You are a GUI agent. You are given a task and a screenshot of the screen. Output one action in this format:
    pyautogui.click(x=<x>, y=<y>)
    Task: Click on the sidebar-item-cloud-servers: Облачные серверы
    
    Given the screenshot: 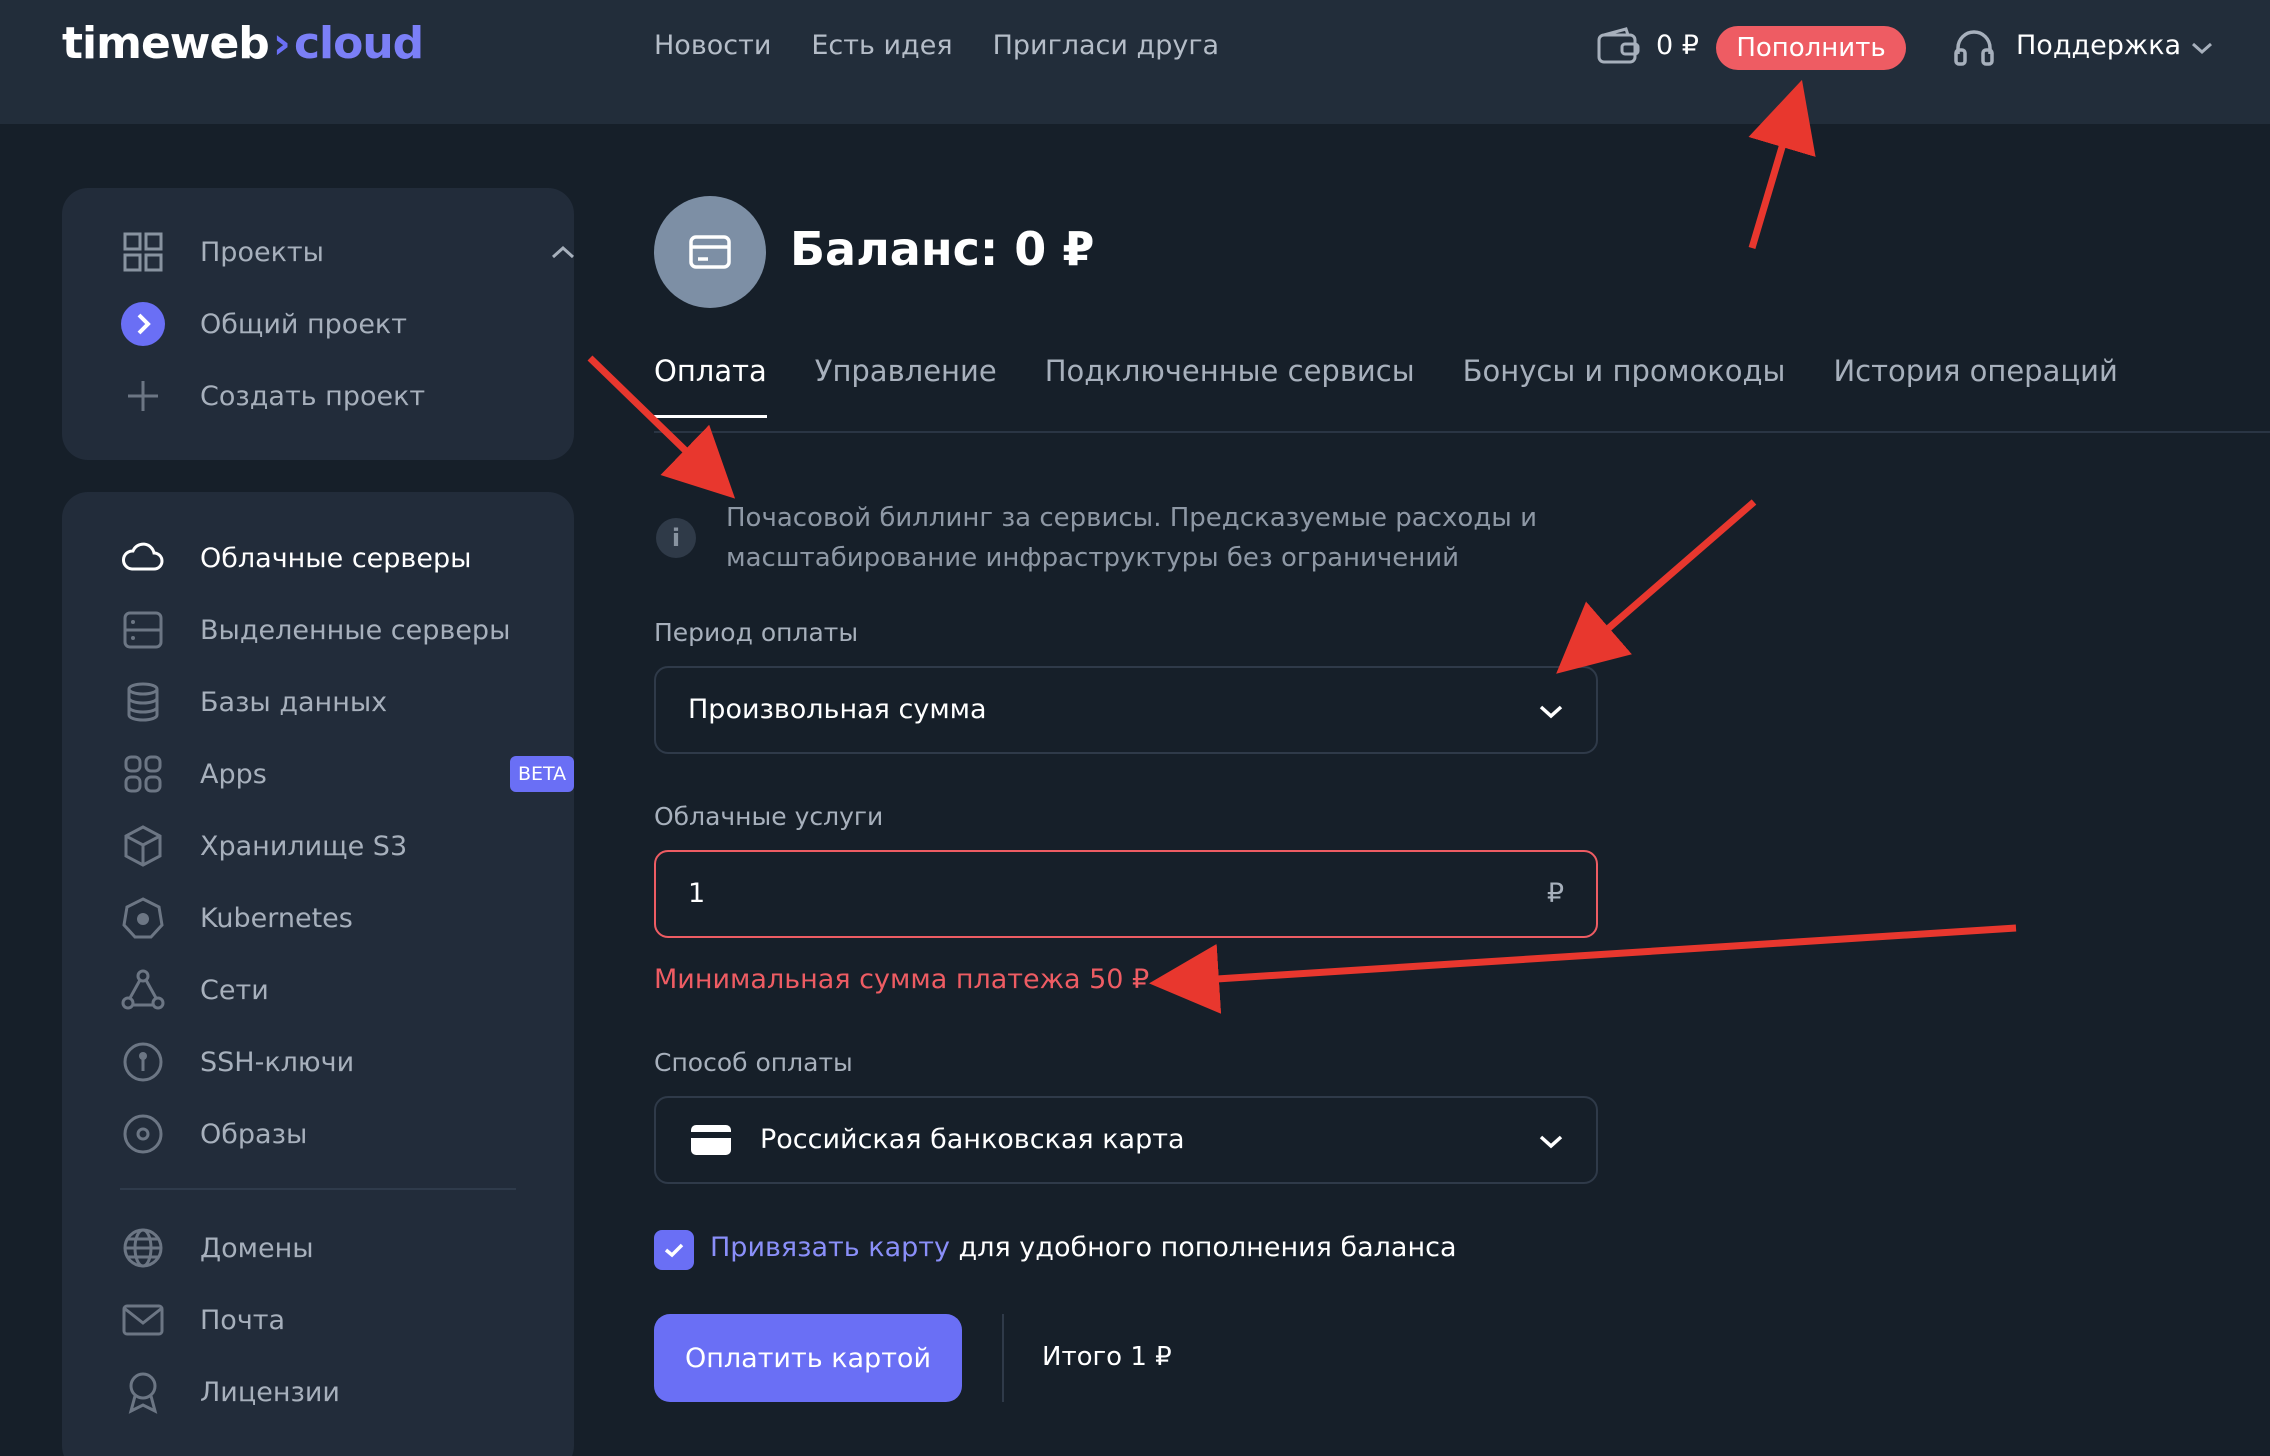 What is the action you would take?
    pyautogui.click(x=335, y=558)
    